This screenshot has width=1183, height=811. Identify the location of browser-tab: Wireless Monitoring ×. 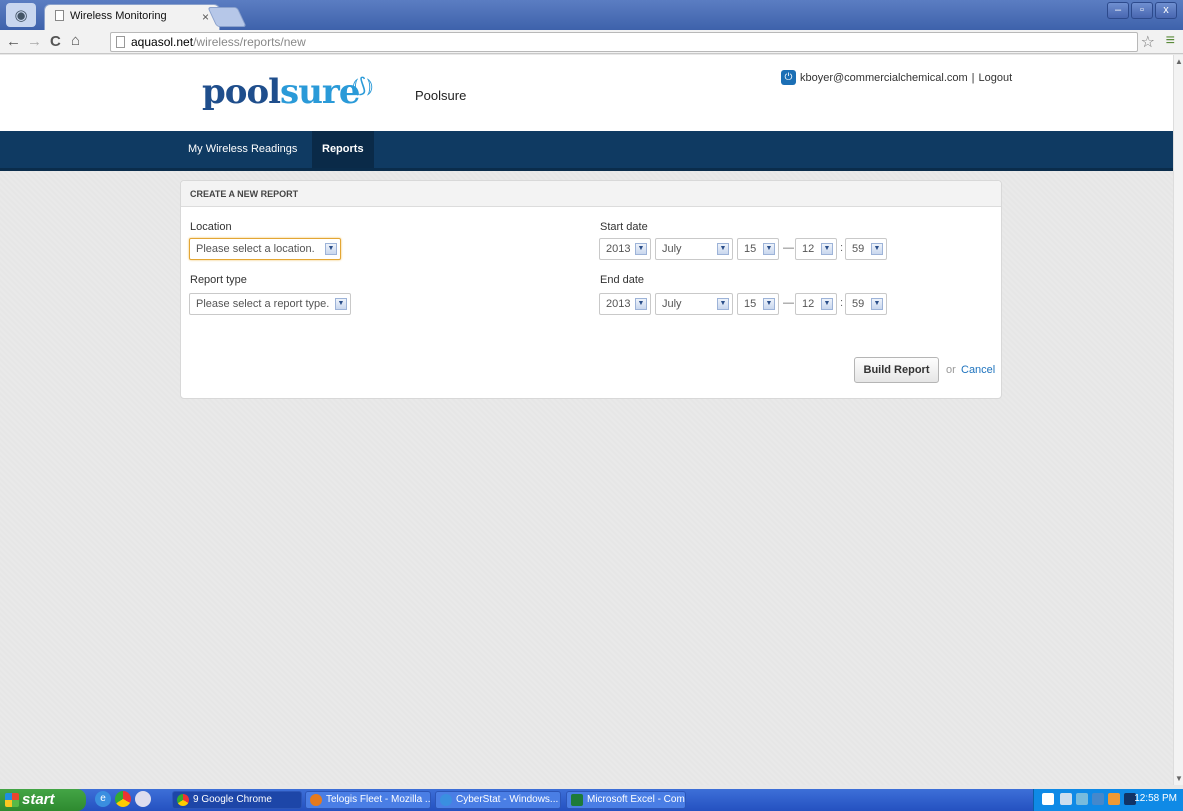
(132, 17).